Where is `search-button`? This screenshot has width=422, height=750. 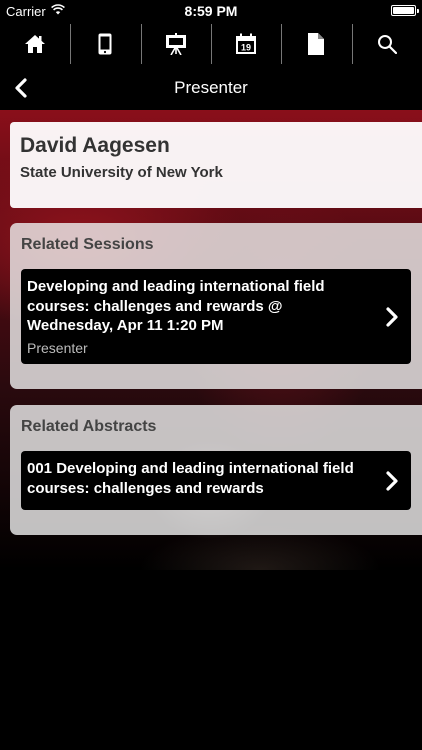
search-button is located at coordinates (386, 44).